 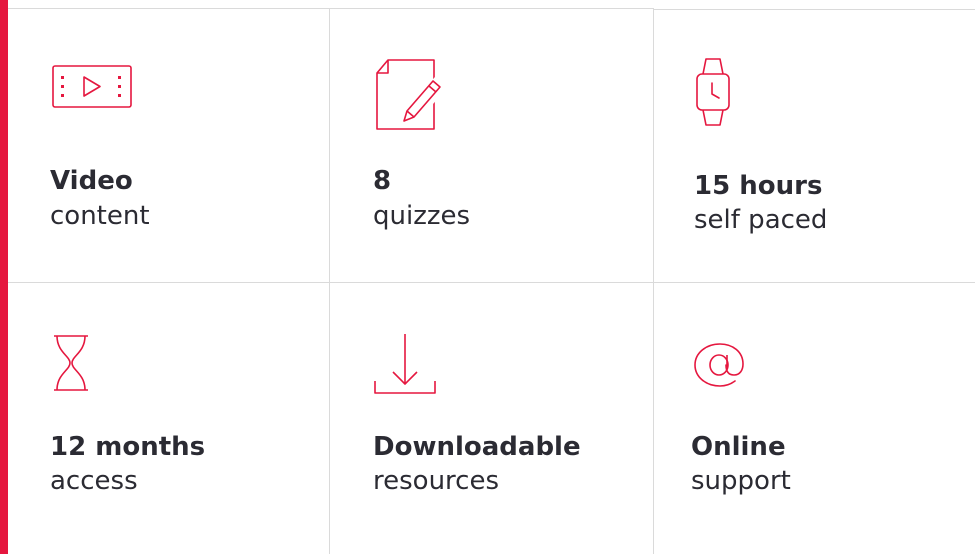 What do you see at coordinates (4, 277) in the screenshot?
I see `accent-bar` at bounding box center [4, 277].